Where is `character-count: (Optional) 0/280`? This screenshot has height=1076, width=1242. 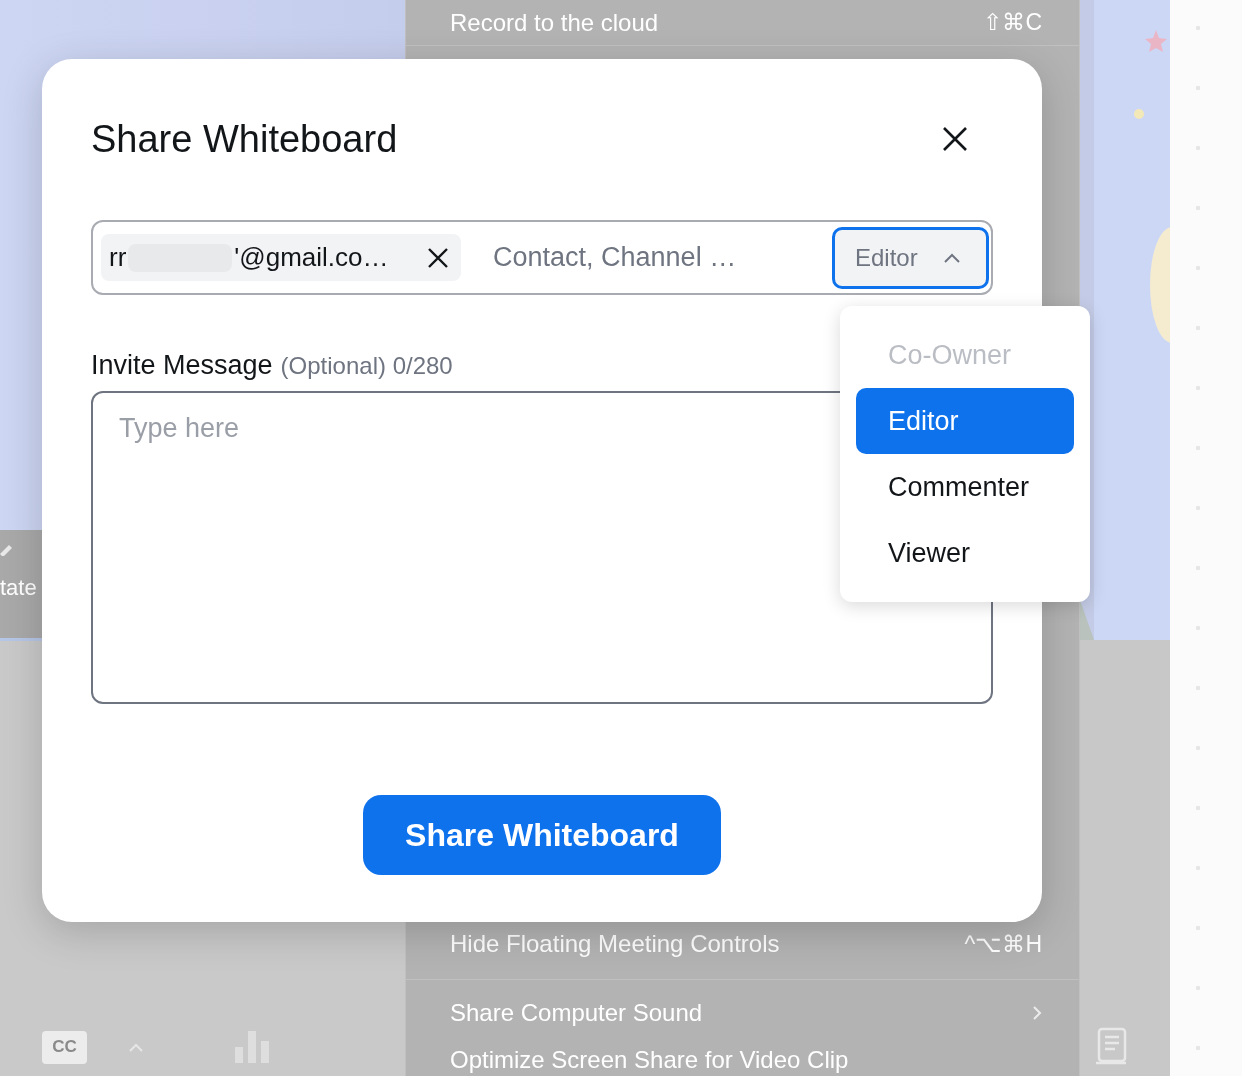
character-count: (Optional) 0/280 is located at coordinates (366, 366).